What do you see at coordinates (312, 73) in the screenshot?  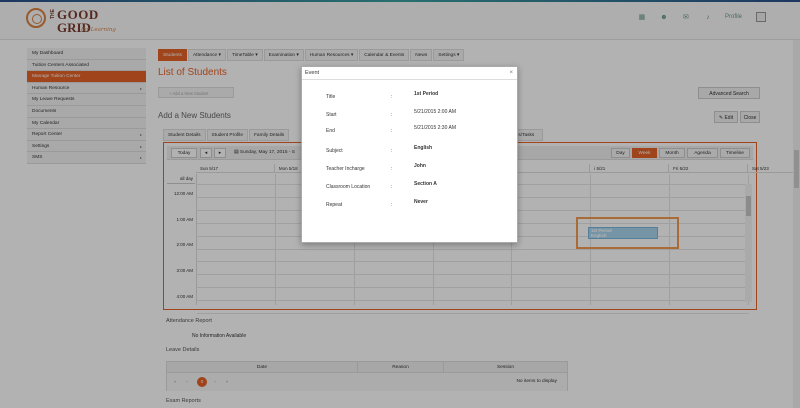 I see `modal-title: Event` at bounding box center [312, 73].